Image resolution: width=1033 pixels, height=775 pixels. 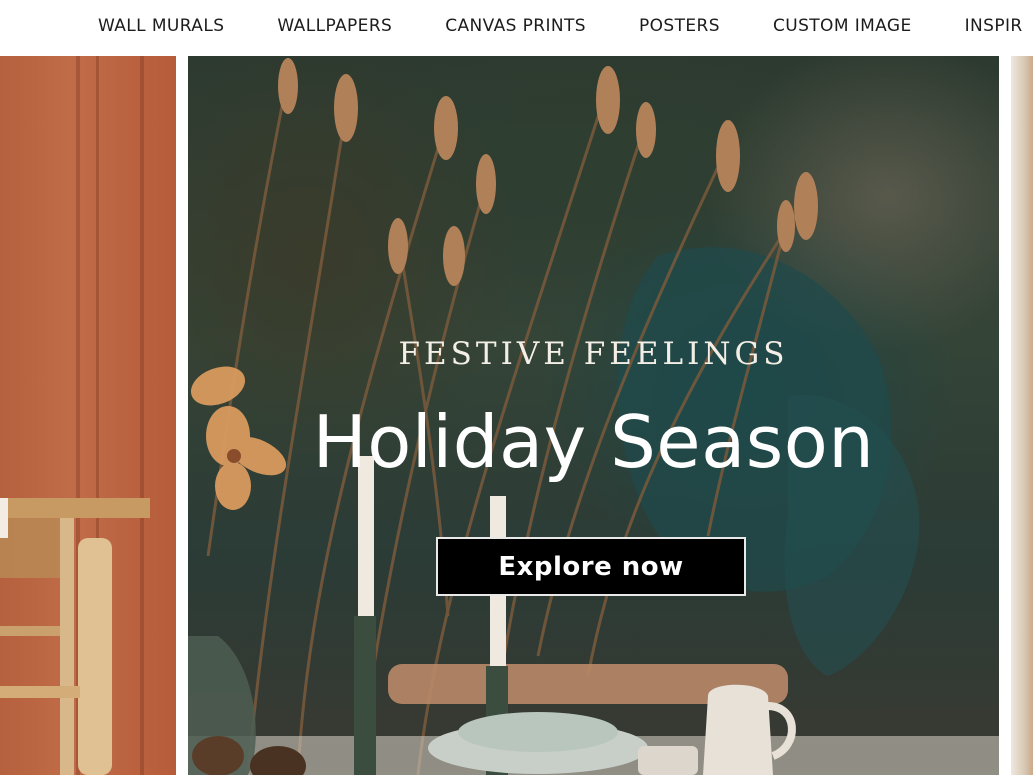 I want to click on wooden-chair-image, so click(x=75, y=636).